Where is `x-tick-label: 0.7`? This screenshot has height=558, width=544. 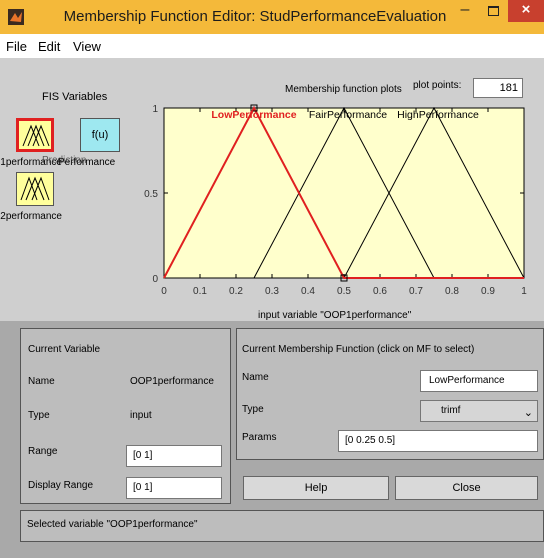
x-tick-label: 0.7 is located at coordinates (416, 291).